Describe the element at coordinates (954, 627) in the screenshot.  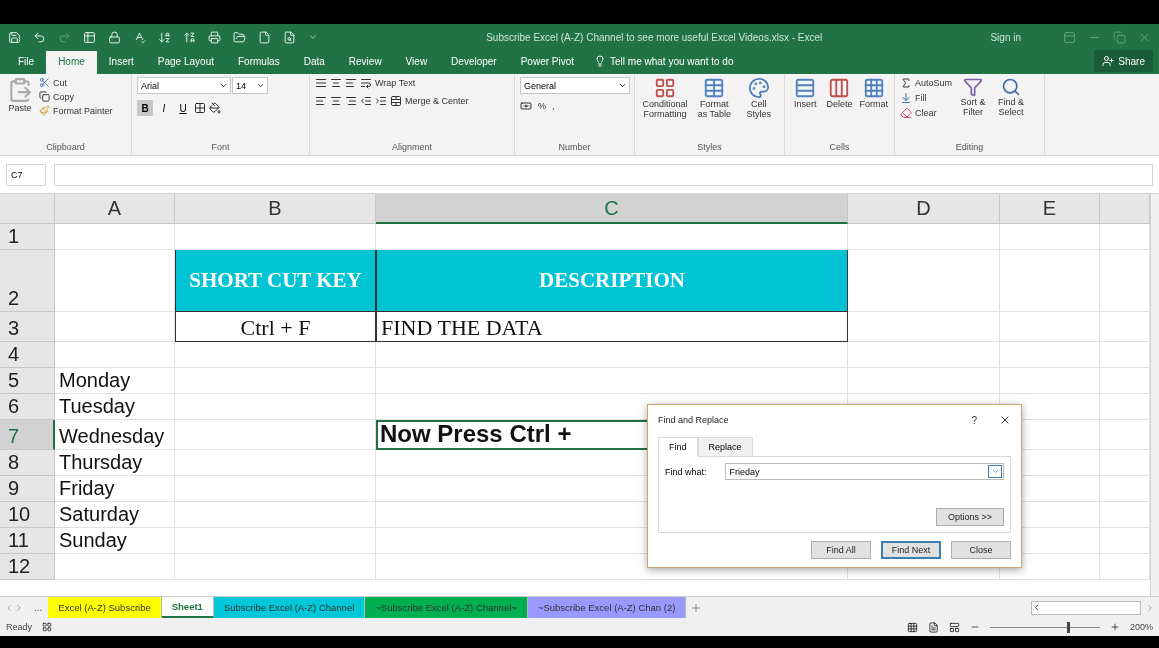
I see `page-break-icon` at that location.